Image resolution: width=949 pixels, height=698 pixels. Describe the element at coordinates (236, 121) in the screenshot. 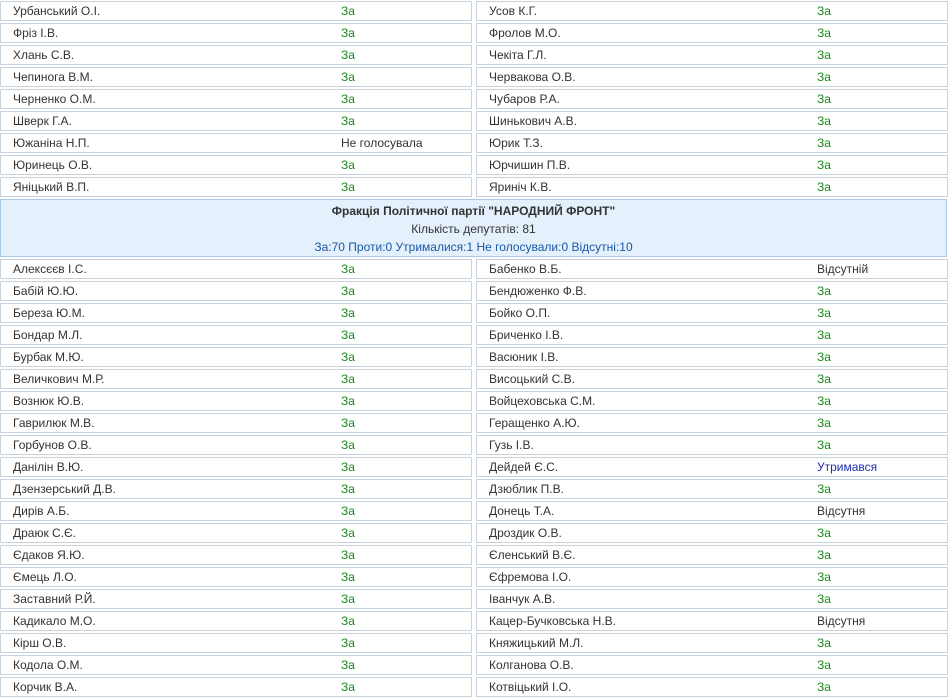

I see `deputy-vote-cell: Шверк Г.А. За` at that location.